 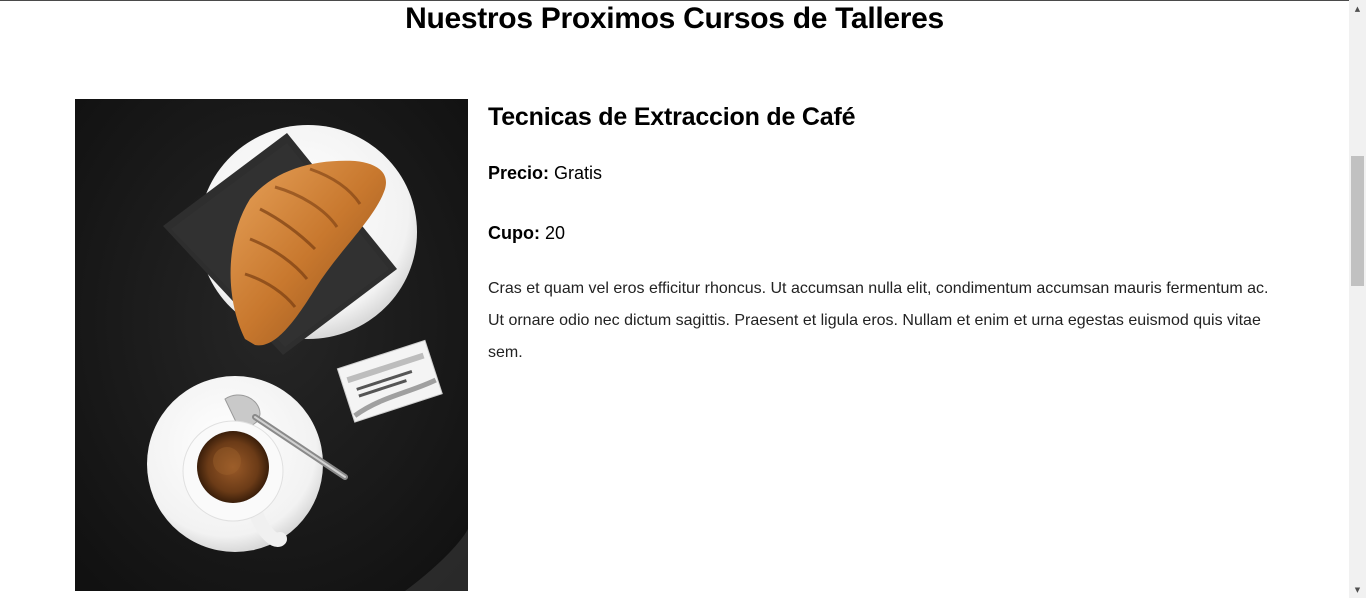 What do you see at coordinates (1357, 299) in the screenshot?
I see `vertical-scrollbar: ▲ ▼` at bounding box center [1357, 299].